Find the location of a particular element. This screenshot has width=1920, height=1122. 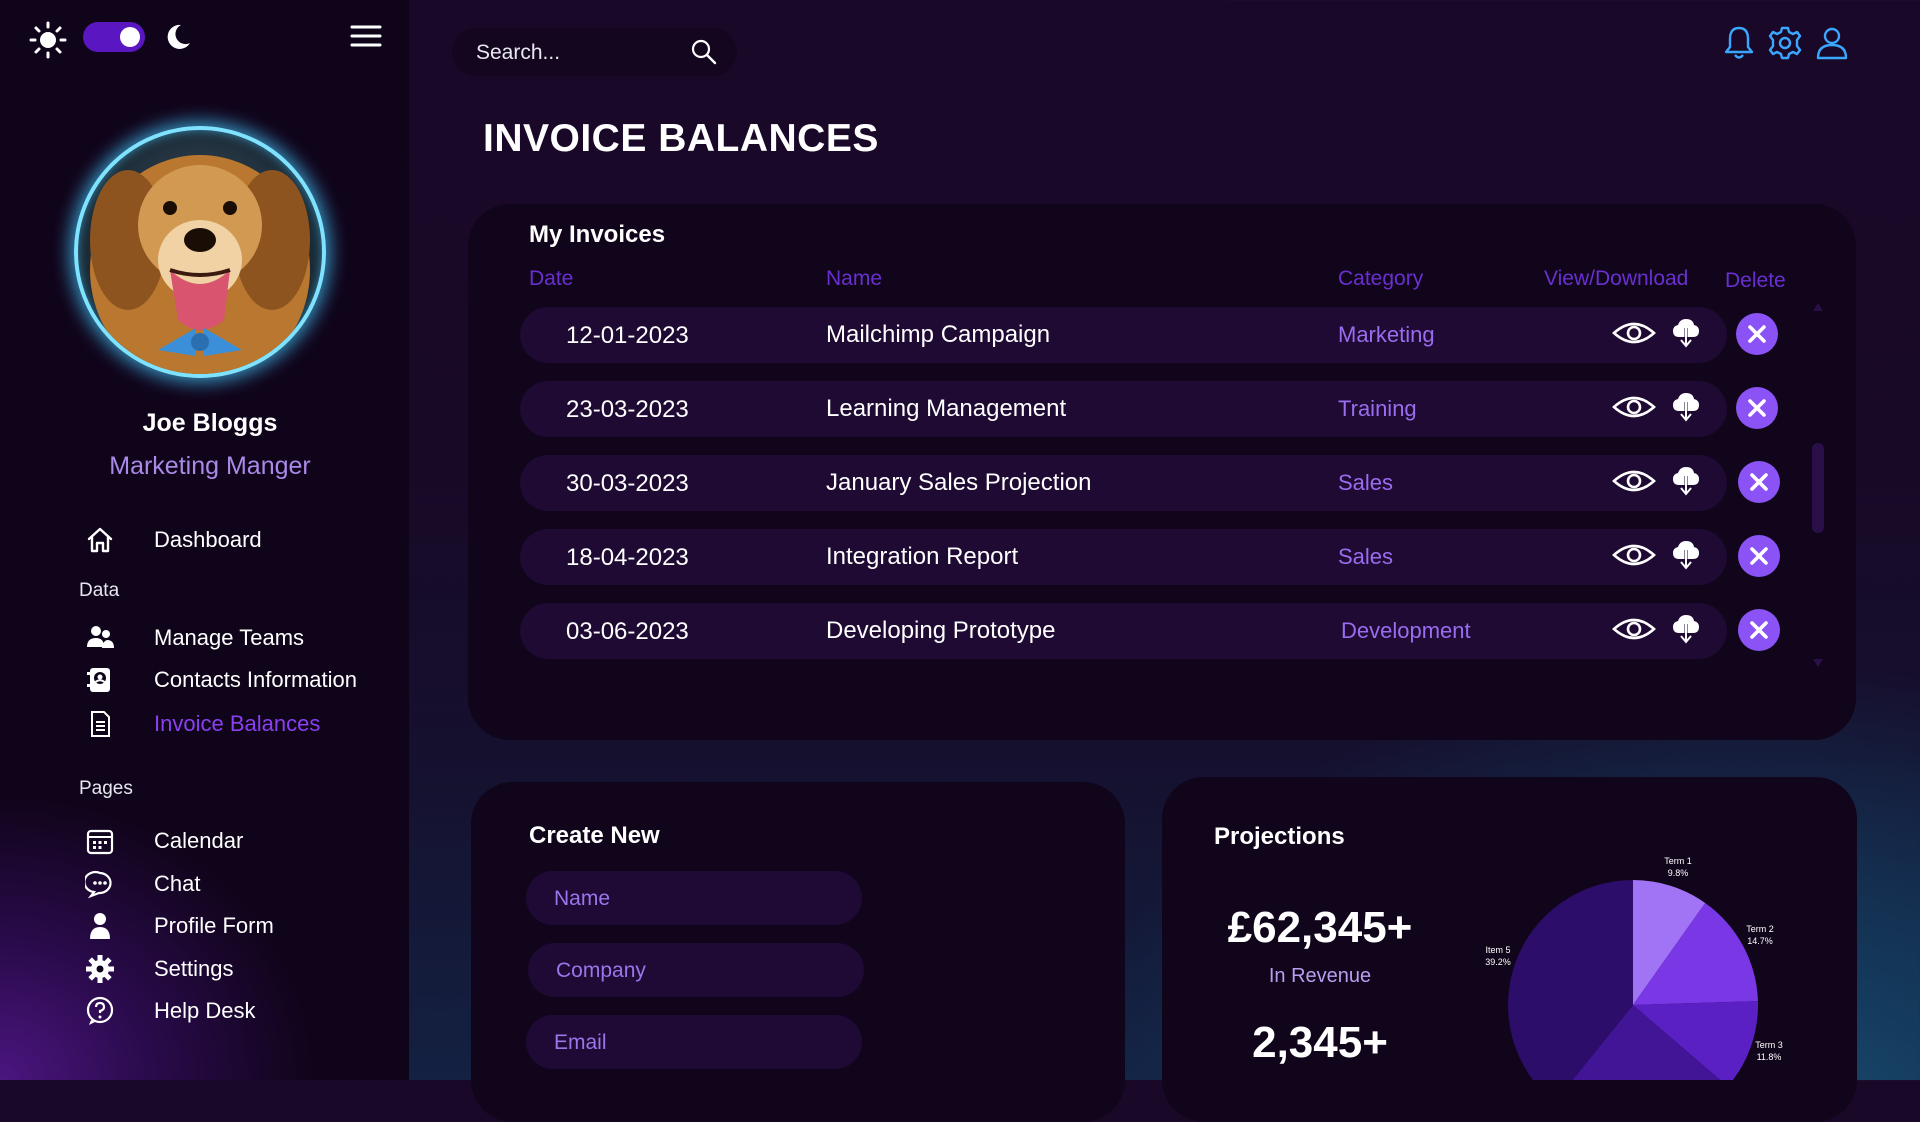

invoice-date: 23-03-2023 is located at coordinates (627, 409).